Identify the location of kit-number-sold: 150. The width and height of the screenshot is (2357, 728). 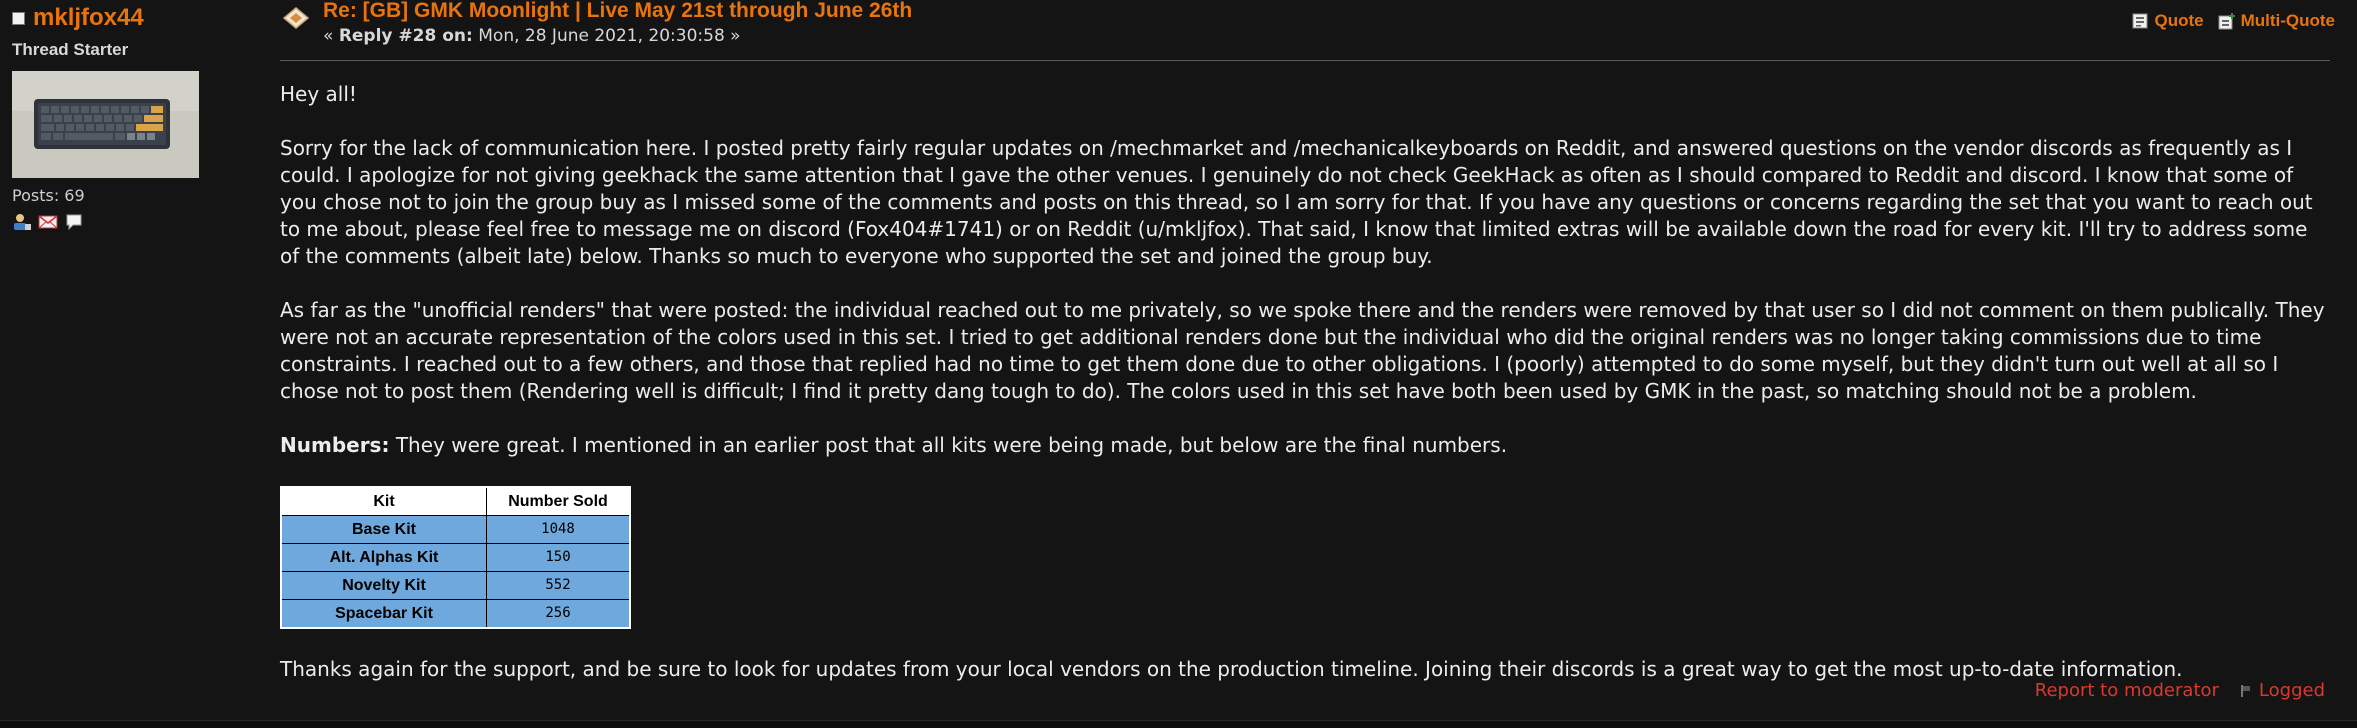
(558, 557).